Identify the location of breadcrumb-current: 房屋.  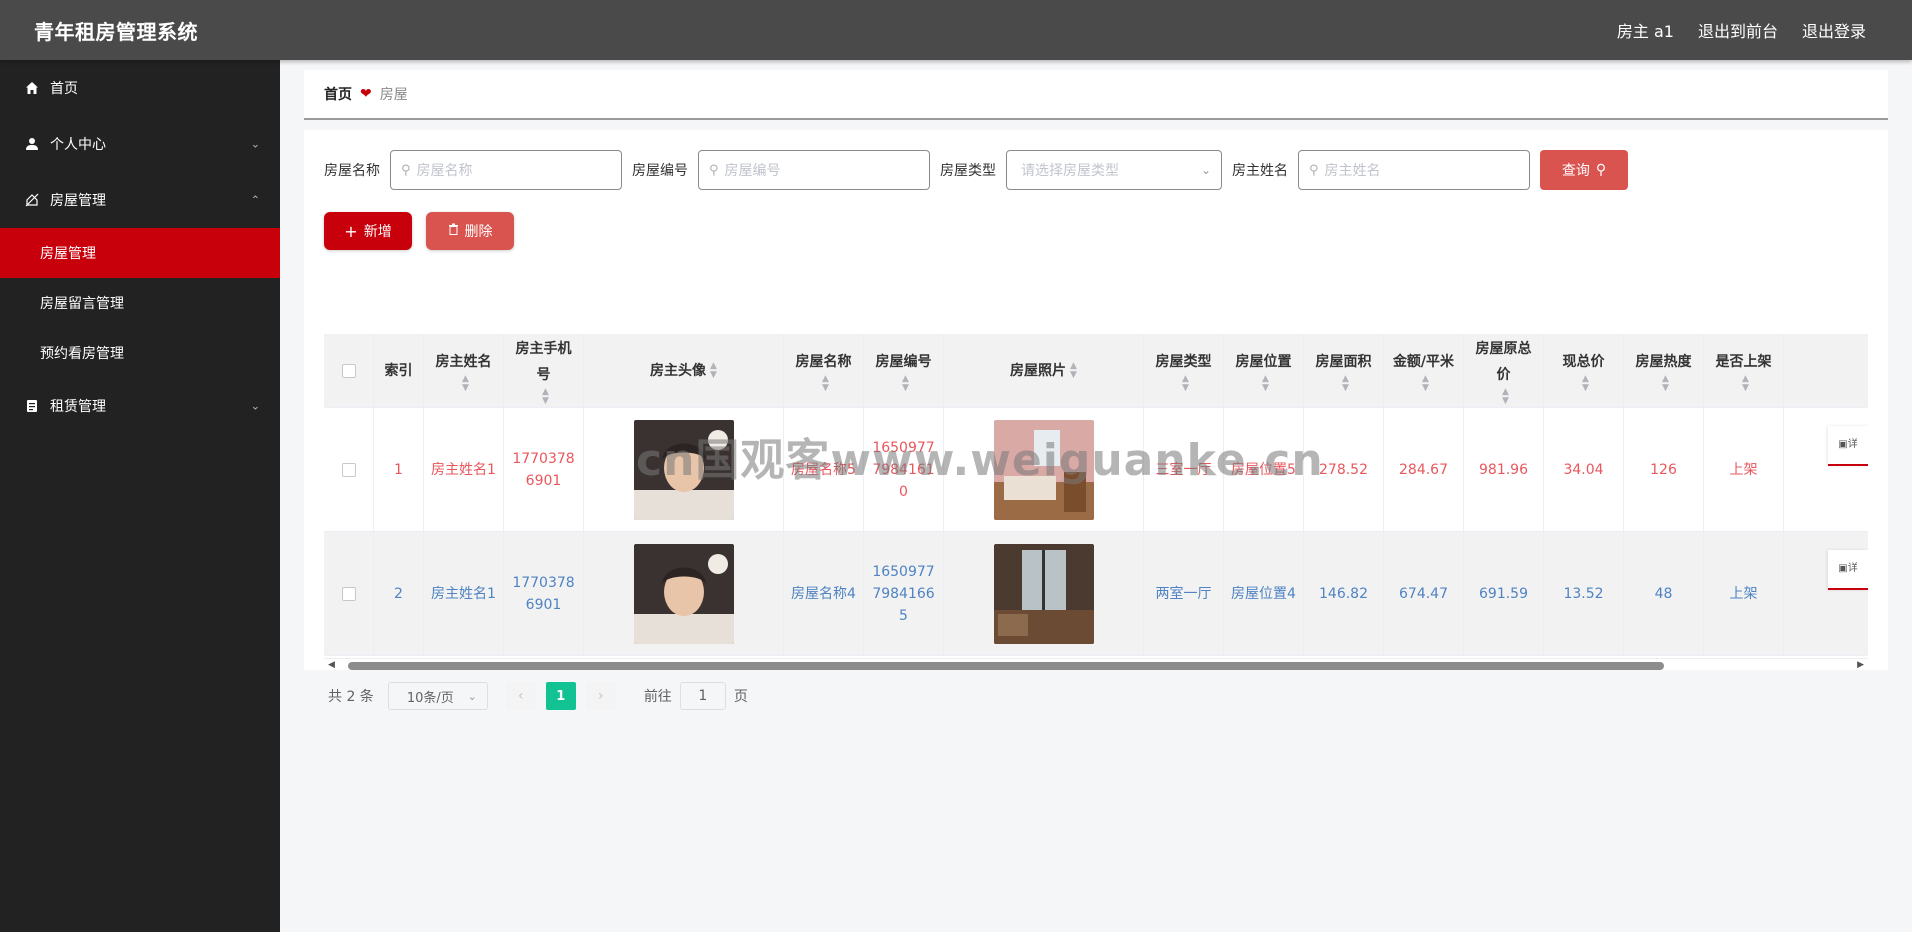
(393, 95).